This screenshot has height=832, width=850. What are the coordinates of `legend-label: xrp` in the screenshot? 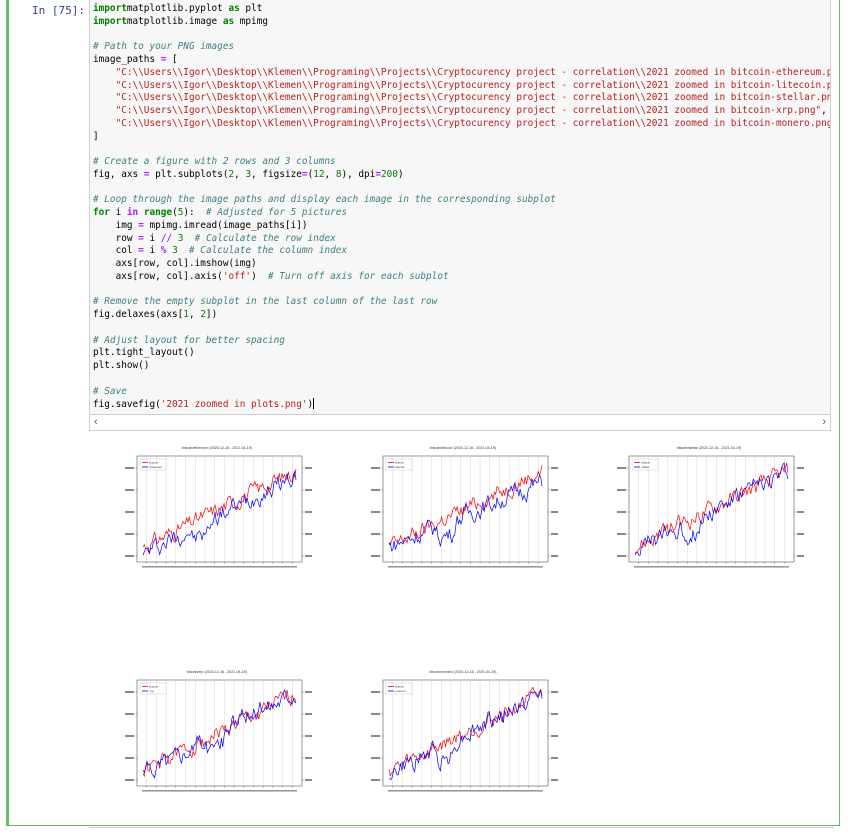 It's located at (152, 691).